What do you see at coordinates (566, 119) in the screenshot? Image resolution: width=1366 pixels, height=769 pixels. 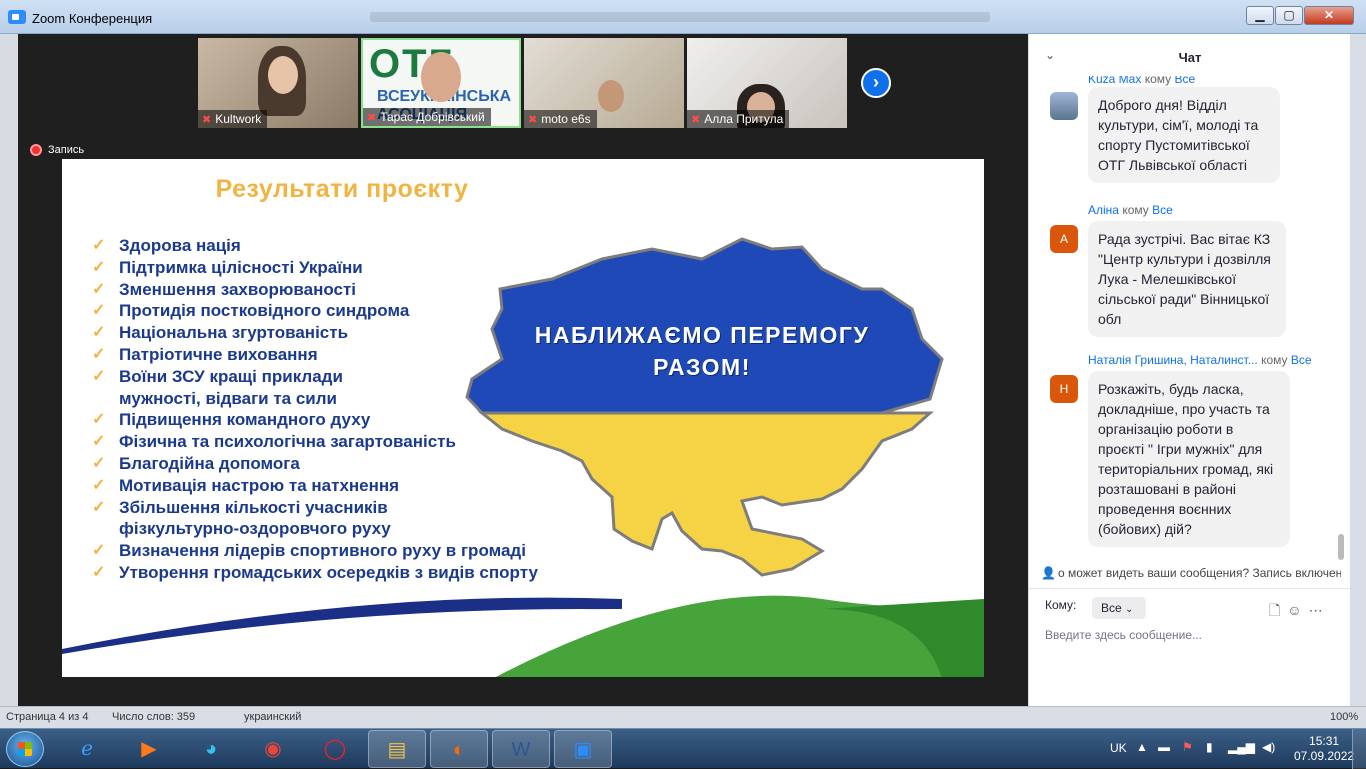 I see `participant-name: moto e6s` at bounding box center [566, 119].